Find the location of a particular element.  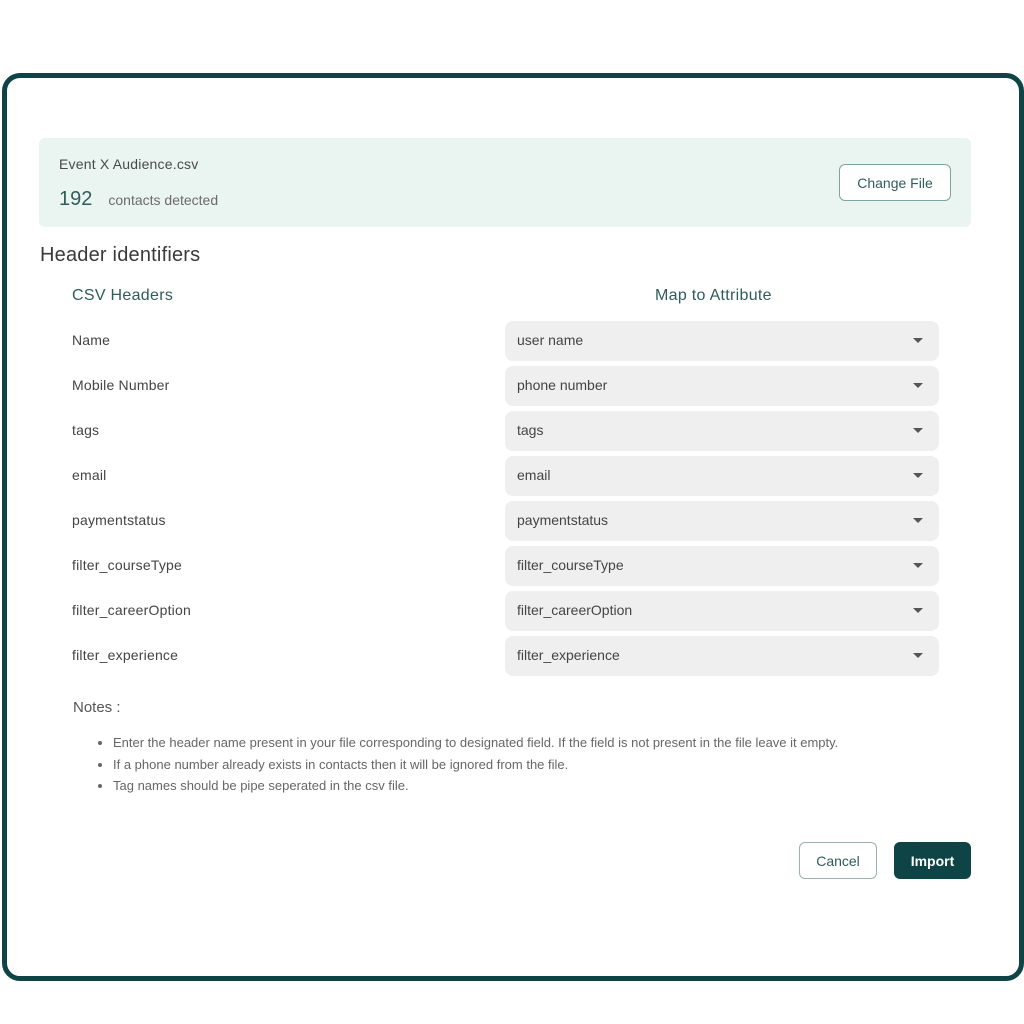

attribute-select: tags is located at coordinates (722, 431).